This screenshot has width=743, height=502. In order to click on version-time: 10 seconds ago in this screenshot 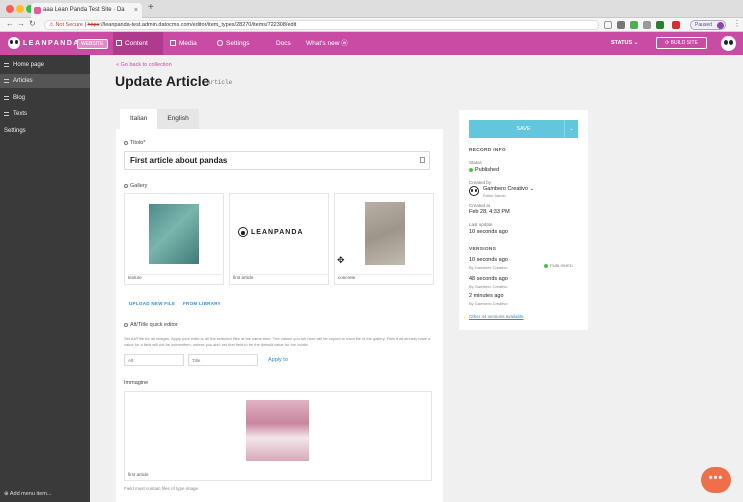, I will do `click(488, 260)`.